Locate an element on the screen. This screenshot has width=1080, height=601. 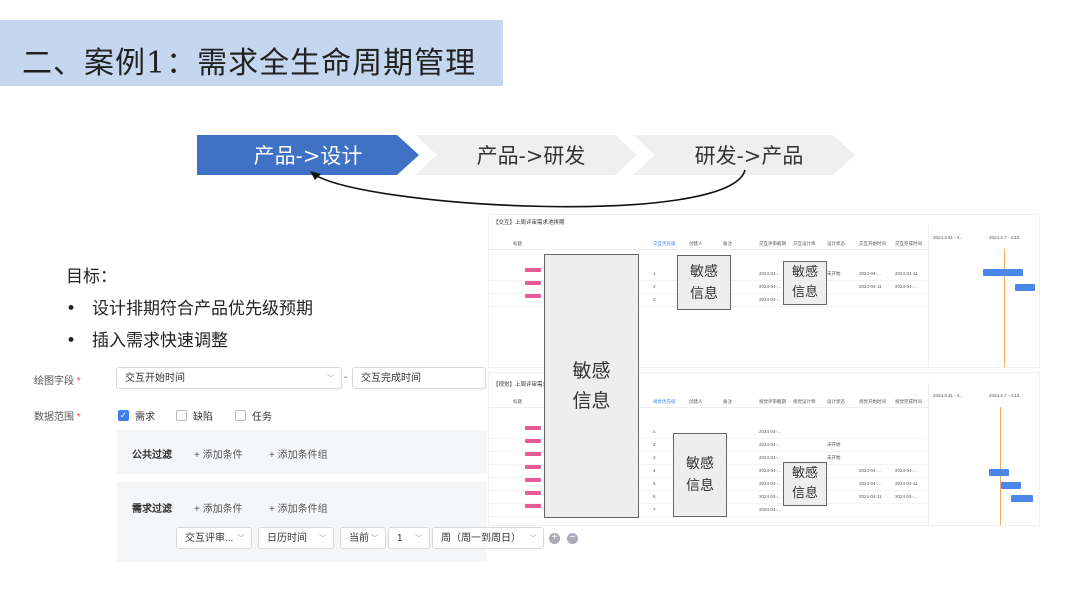
table-title: 【交互】上周评审需求池排期 is located at coordinates (529, 223).